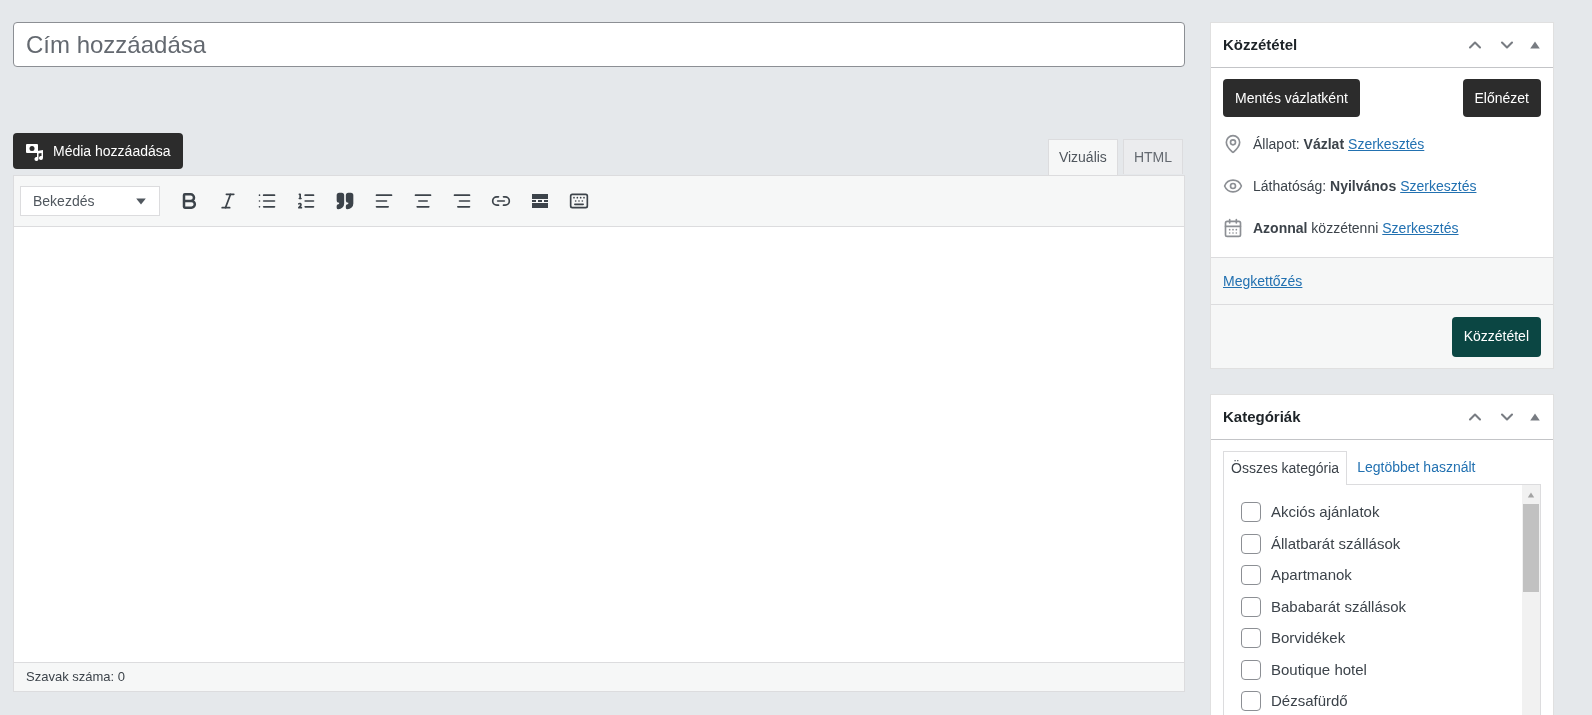 Image resolution: width=1592 pixels, height=715 pixels. I want to click on calendar-icon, so click(1233, 228).